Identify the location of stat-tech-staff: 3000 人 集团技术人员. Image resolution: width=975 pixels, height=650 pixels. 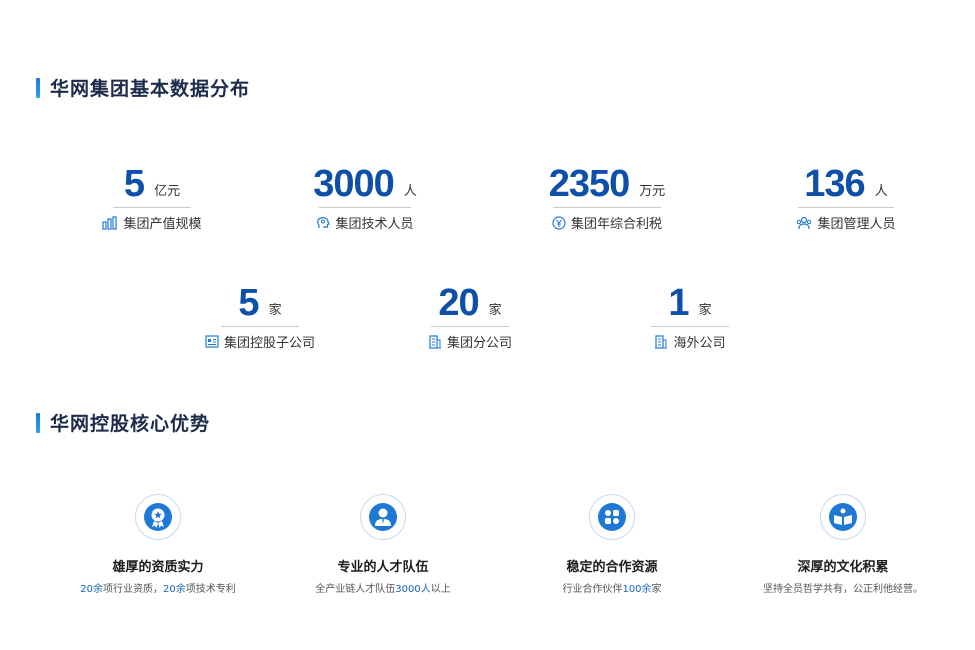
(365, 197).